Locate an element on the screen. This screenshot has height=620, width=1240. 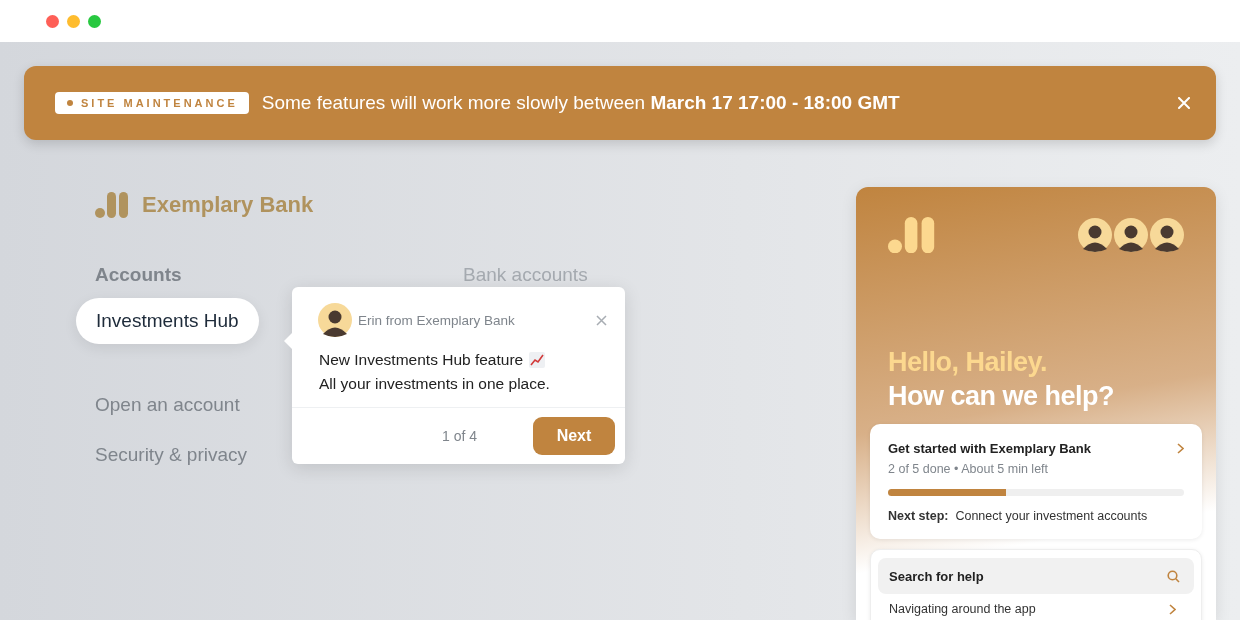
onboarding-card: Get started with Exemplary Bank 2 of 5 done • About 5 min left Next step: Connect your investment accounts is located at coordinates (1036, 482).